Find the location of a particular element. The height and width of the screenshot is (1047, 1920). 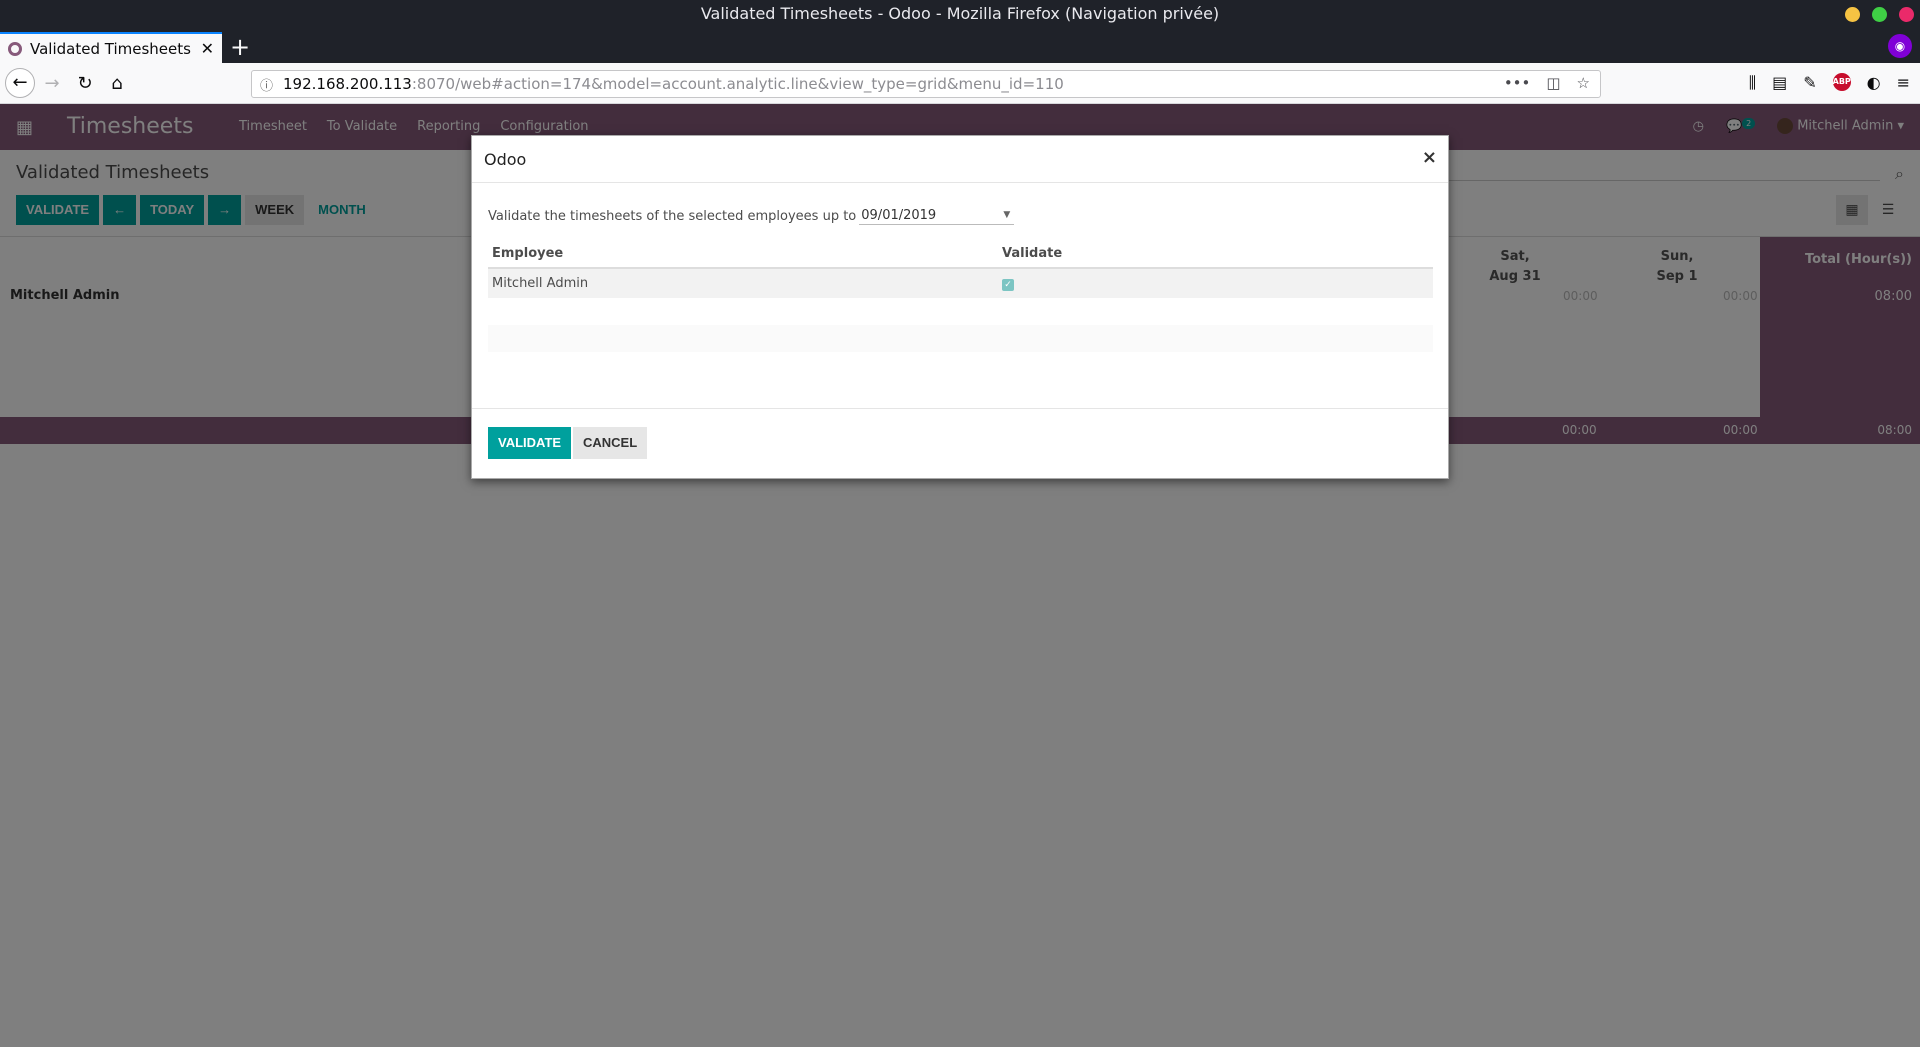

new-tab-icon: + is located at coordinates (240, 47).